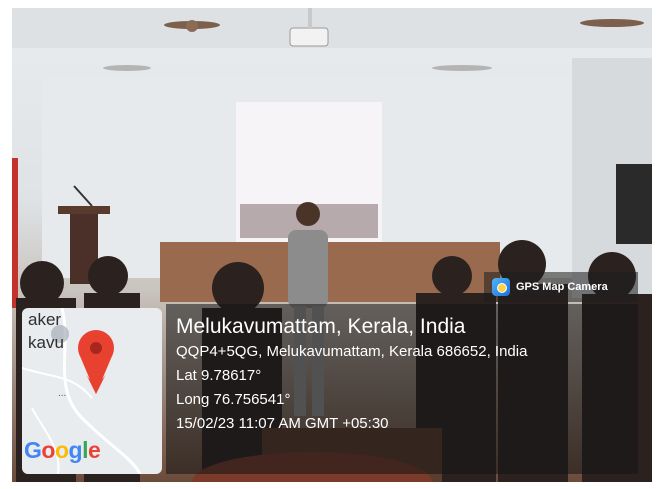  I want to click on location-minimap: ... aker kavu Google, so click(92, 391).